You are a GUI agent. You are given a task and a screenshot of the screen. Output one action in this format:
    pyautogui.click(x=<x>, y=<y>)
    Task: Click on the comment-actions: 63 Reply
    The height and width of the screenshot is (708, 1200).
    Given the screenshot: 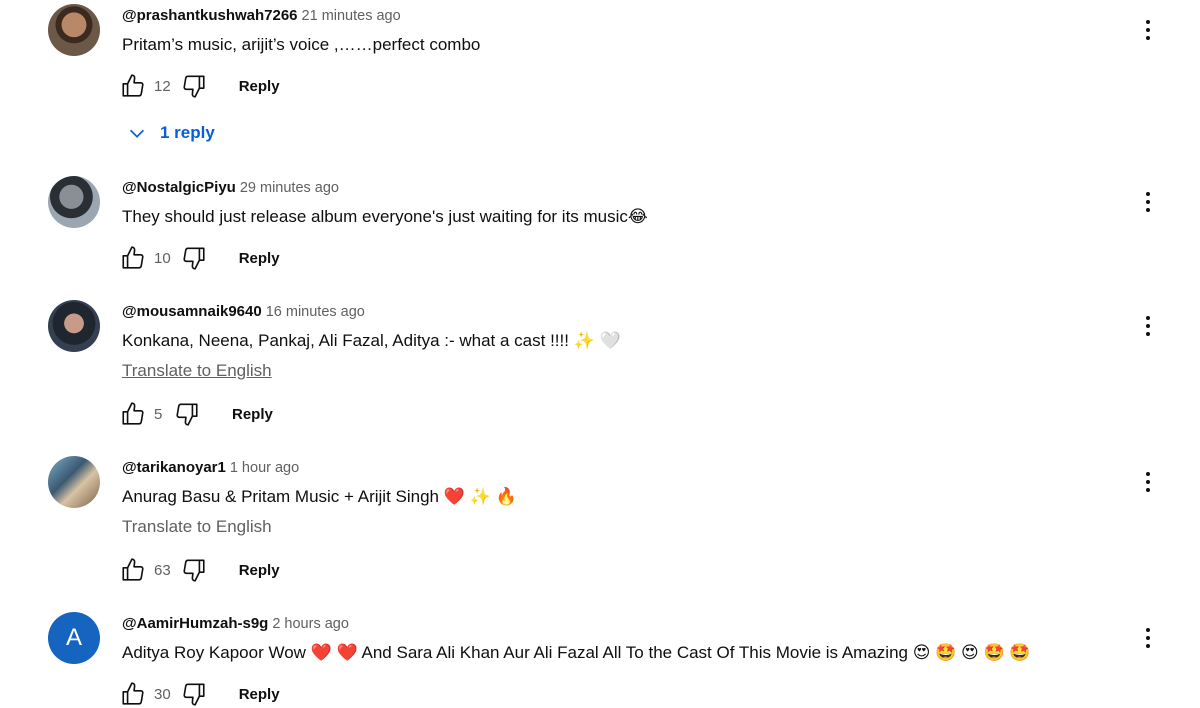 What is the action you would take?
    pyautogui.click(x=200, y=570)
    